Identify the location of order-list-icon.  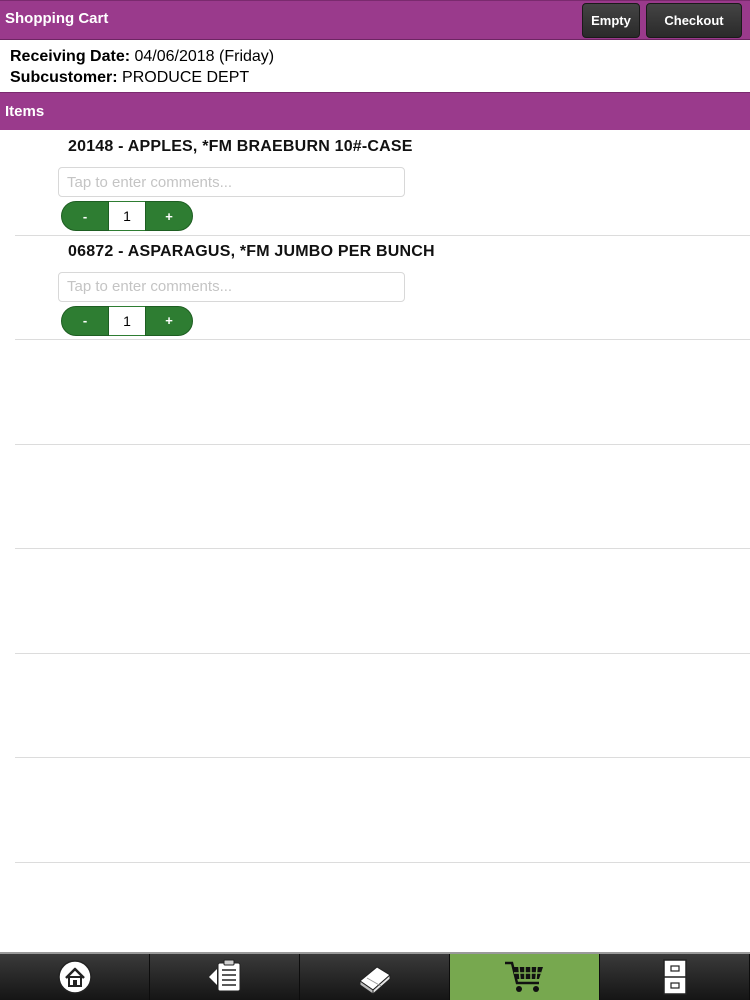
(224, 975).